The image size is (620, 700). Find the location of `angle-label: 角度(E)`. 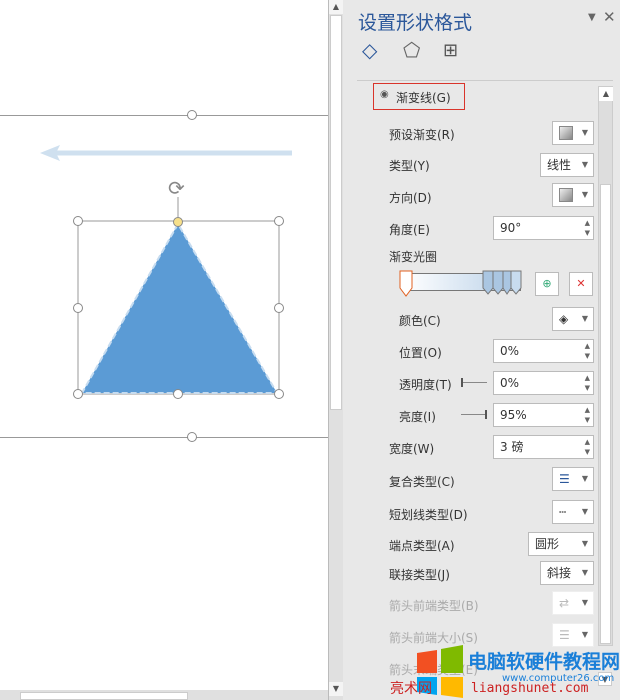

angle-label: 角度(E) is located at coordinates (409, 230).